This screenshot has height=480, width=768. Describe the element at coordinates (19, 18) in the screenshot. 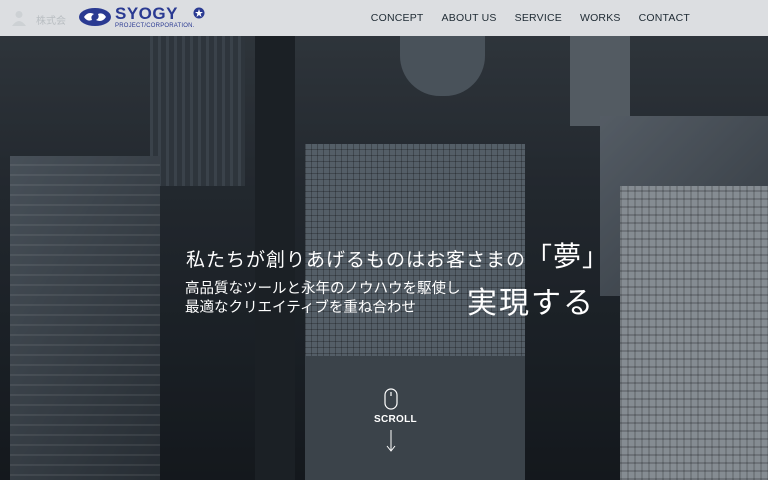

I see `user-icon` at that location.